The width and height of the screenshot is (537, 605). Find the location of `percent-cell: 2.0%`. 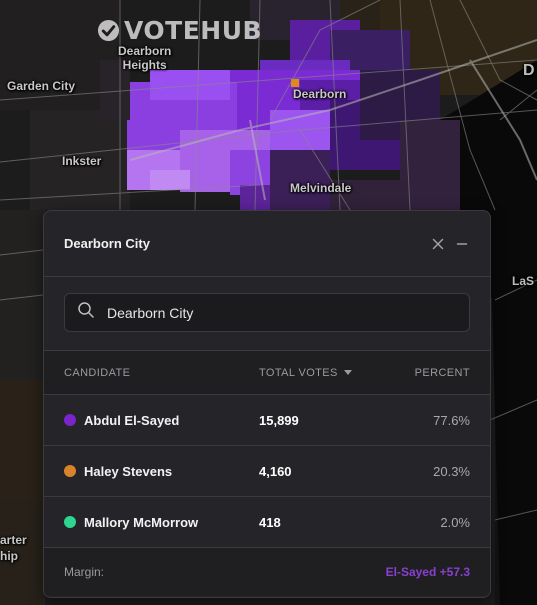

percent-cell: 2.0% is located at coordinates (455, 522).